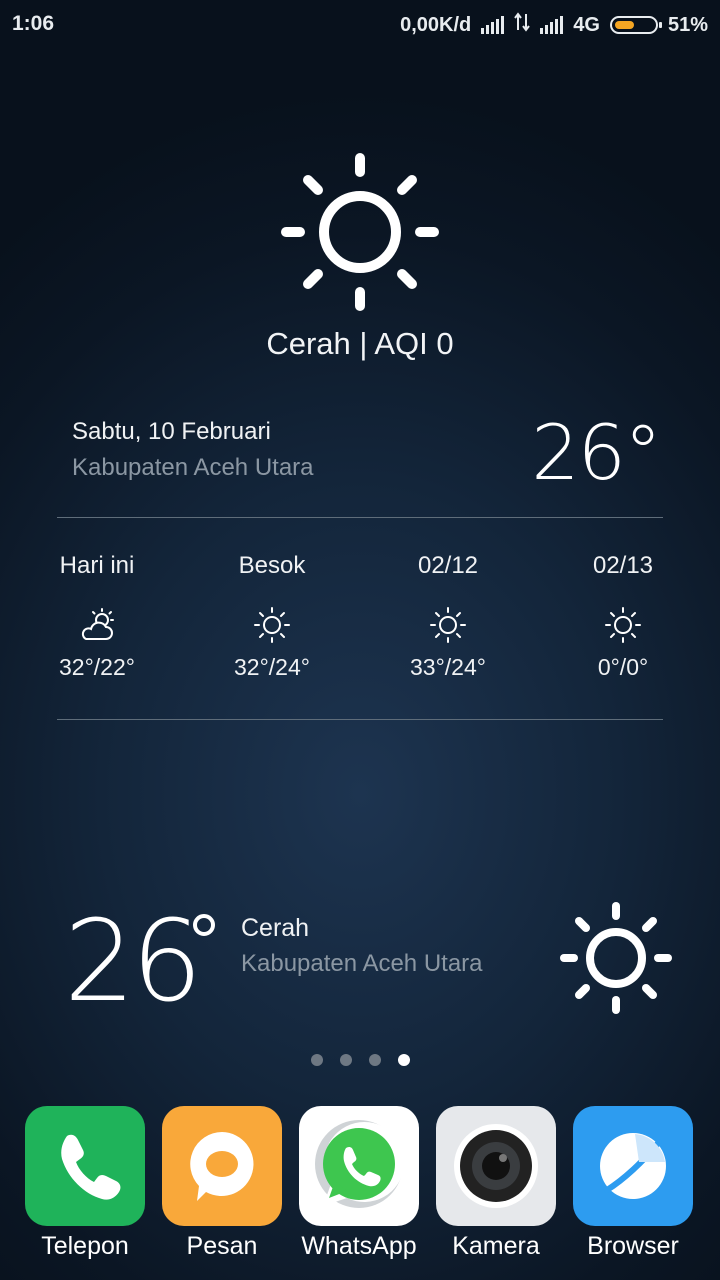  What do you see at coordinates (522, 25) in the screenshot?
I see `data-arrows-icon` at bounding box center [522, 25].